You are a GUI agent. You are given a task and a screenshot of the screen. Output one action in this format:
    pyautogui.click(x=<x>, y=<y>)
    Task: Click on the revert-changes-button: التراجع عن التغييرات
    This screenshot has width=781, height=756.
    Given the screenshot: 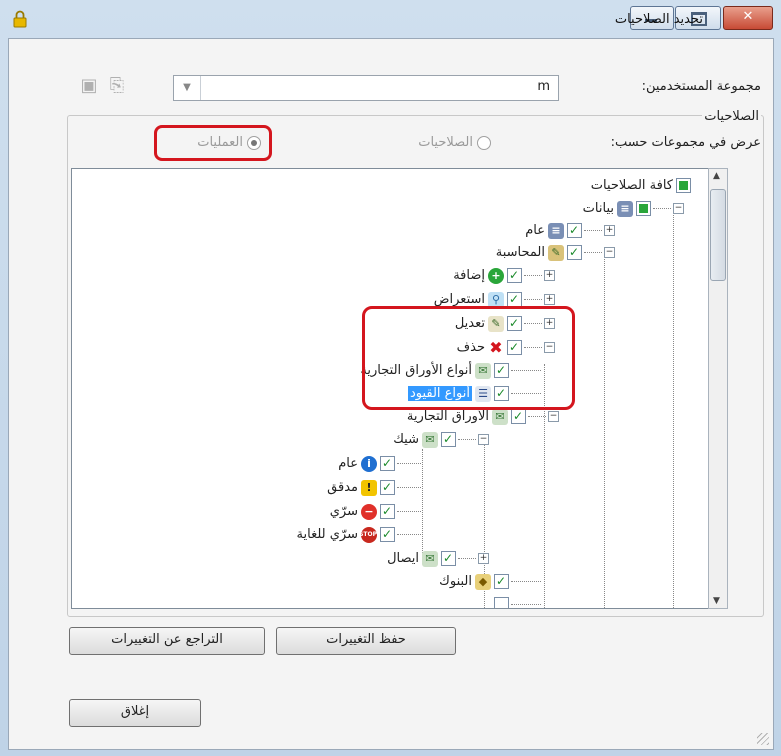 What is the action you would take?
    pyautogui.click(x=167, y=641)
    